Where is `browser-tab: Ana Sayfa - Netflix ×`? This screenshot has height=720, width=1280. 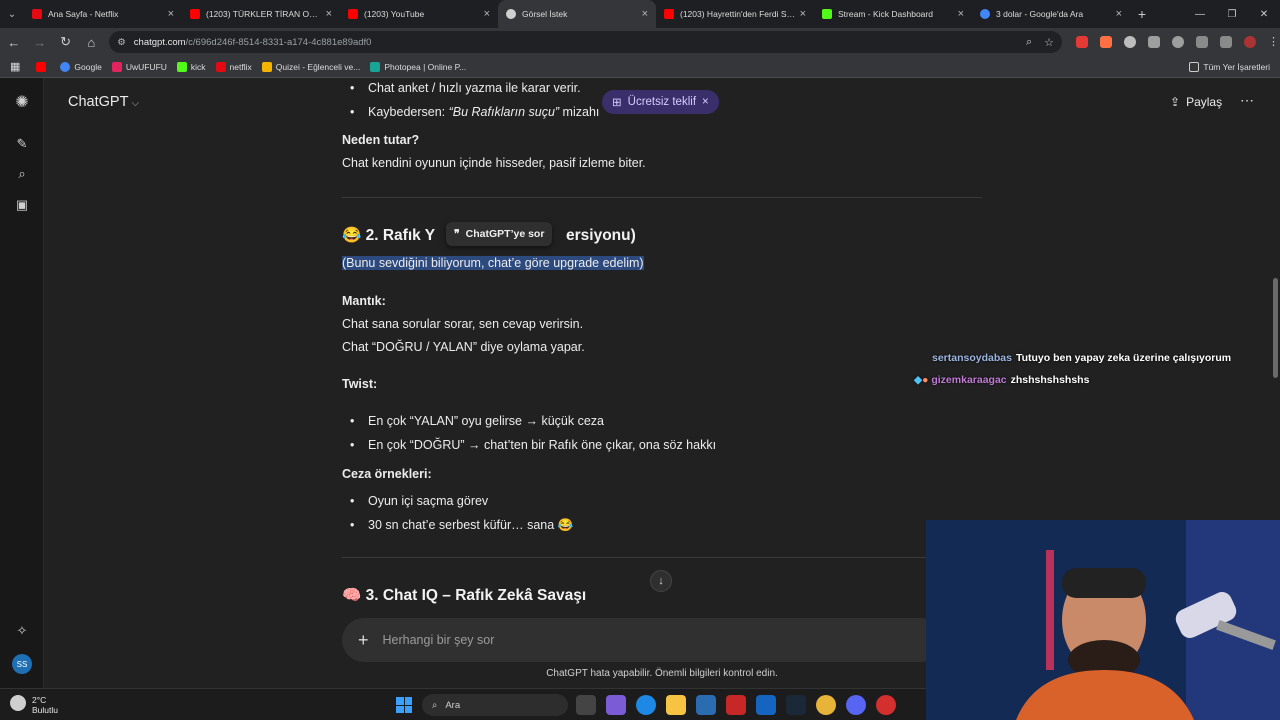
browser-tab: Ana Sayfa - Netflix × is located at coordinates (103, 14).